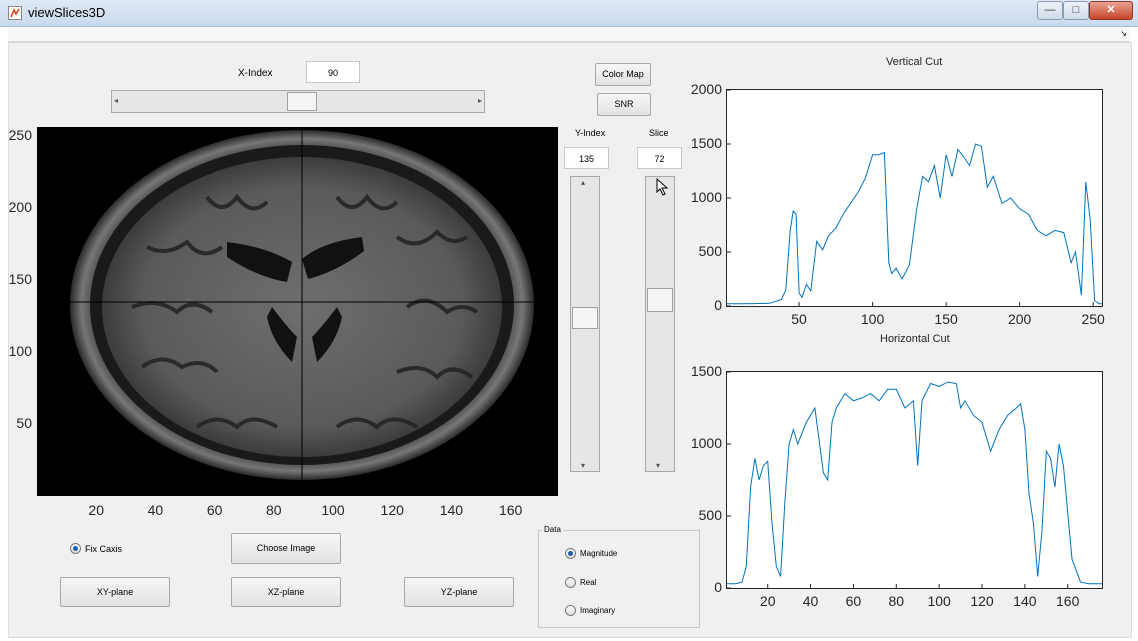 The width and height of the screenshot is (1138, 641). Describe the element at coordinates (480, 100) in the screenshot. I see `slider-right-arrow-icon: ▸` at that location.